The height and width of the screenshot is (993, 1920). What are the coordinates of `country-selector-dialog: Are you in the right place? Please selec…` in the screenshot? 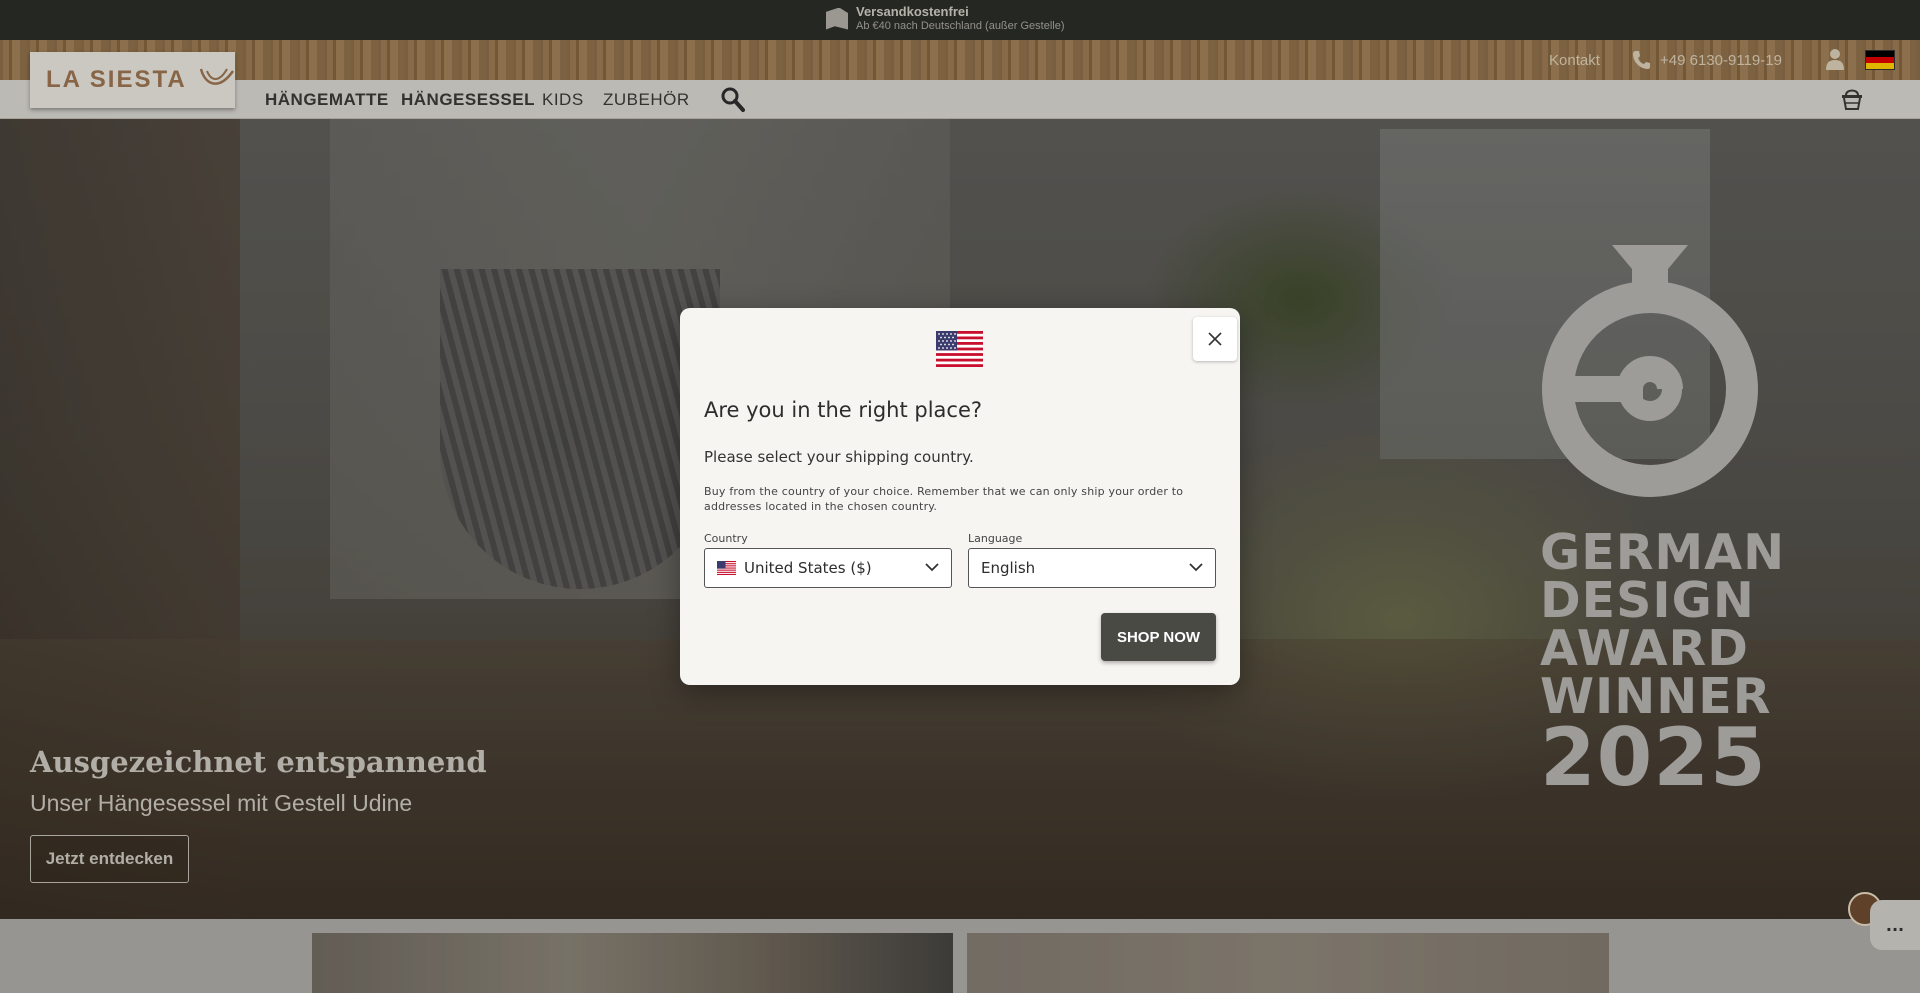 It's located at (960, 496).